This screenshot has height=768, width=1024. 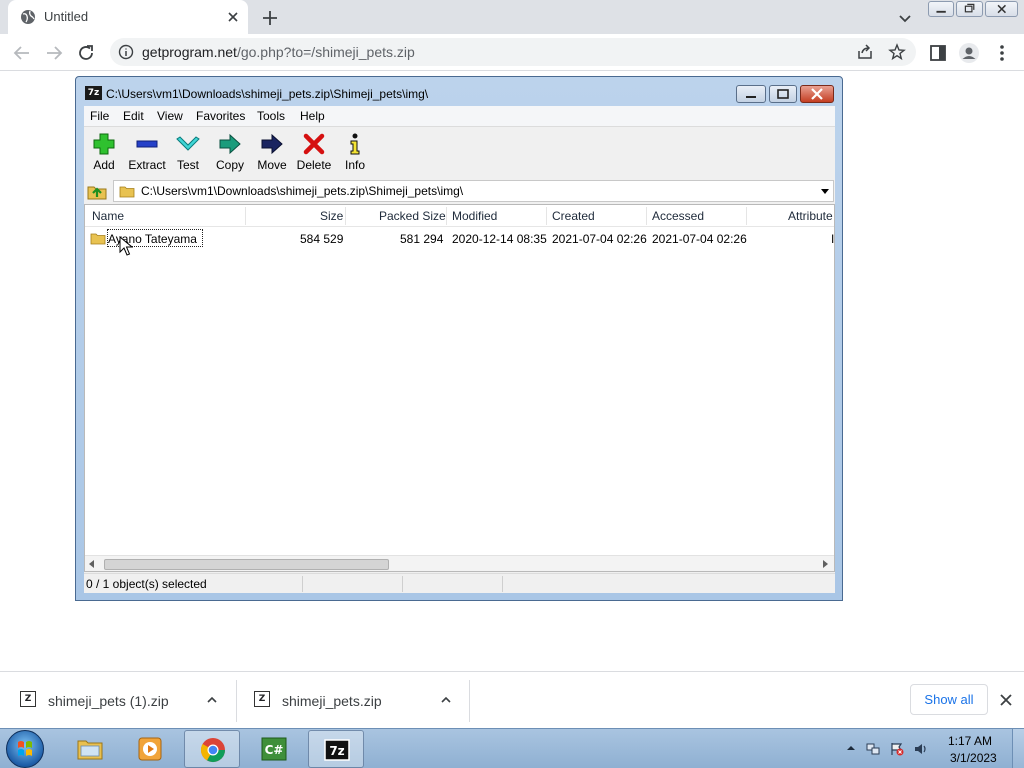 What do you see at coordinates (938, 53) in the screenshot?
I see `side-panel-icon` at bounding box center [938, 53].